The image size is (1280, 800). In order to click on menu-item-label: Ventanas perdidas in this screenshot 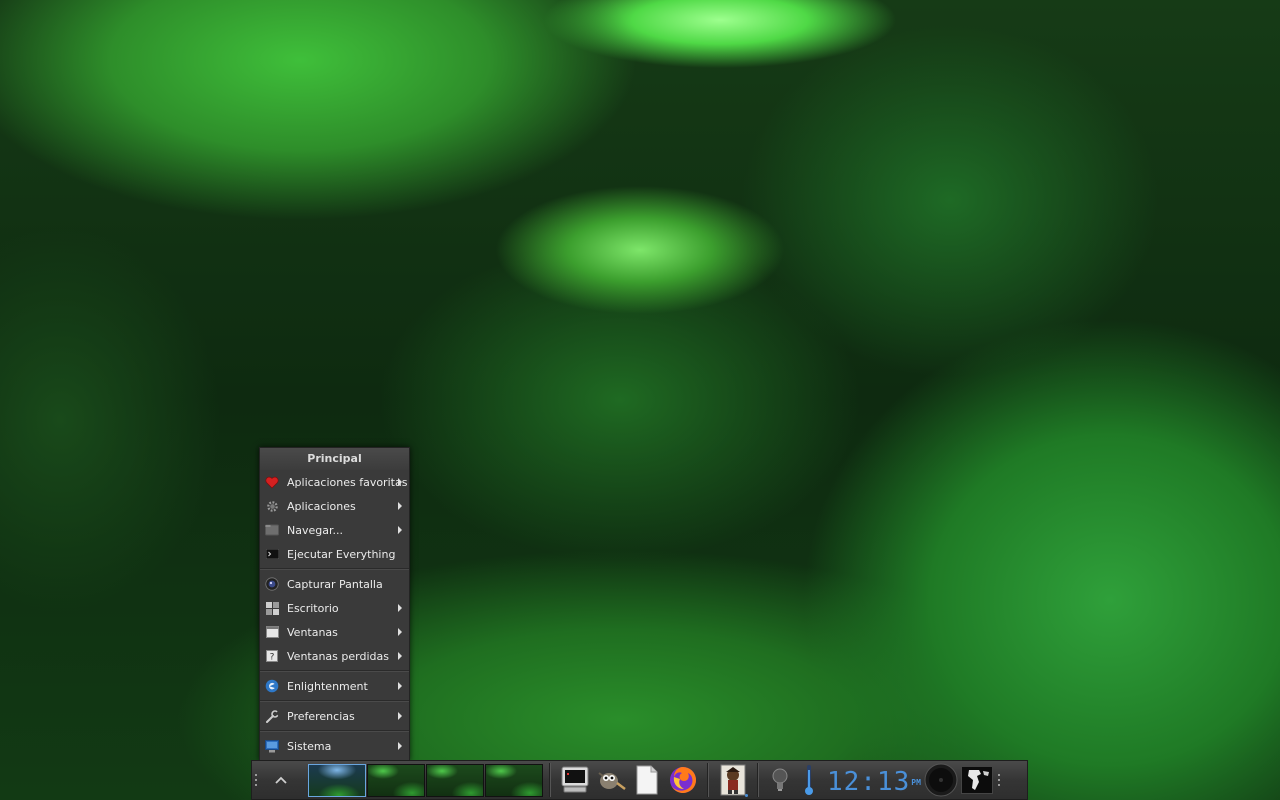, I will do `click(338, 656)`.